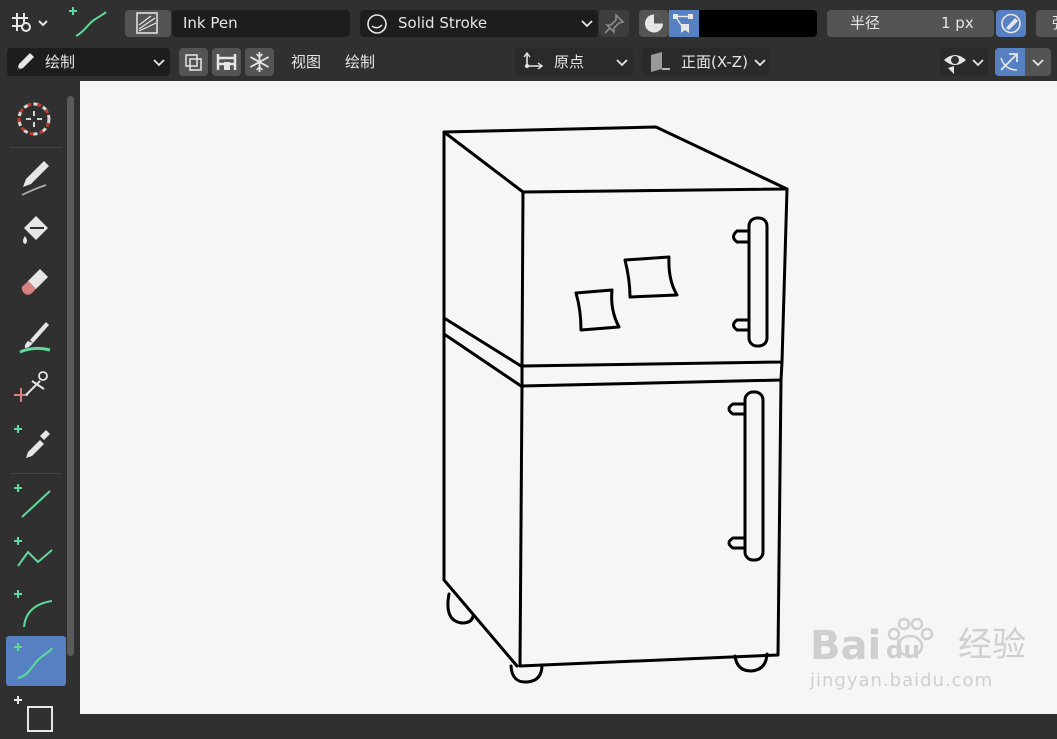 This screenshot has height=739, width=1057. I want to click on line-icon, so click(32, 501).